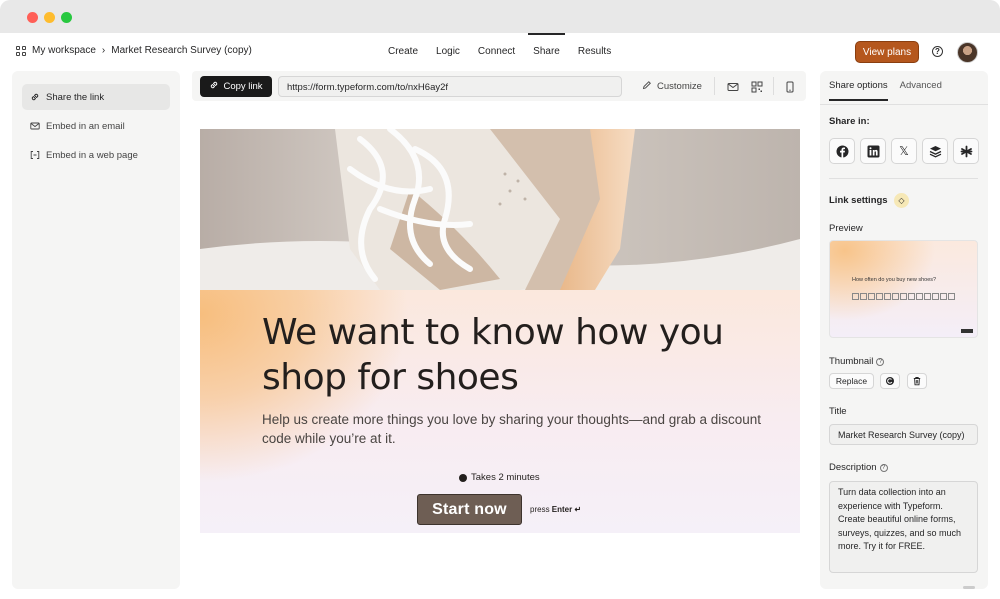 The width and height of the screenshot is (1000, 599). I want to click on tab-create: Create, so click(403, 52).